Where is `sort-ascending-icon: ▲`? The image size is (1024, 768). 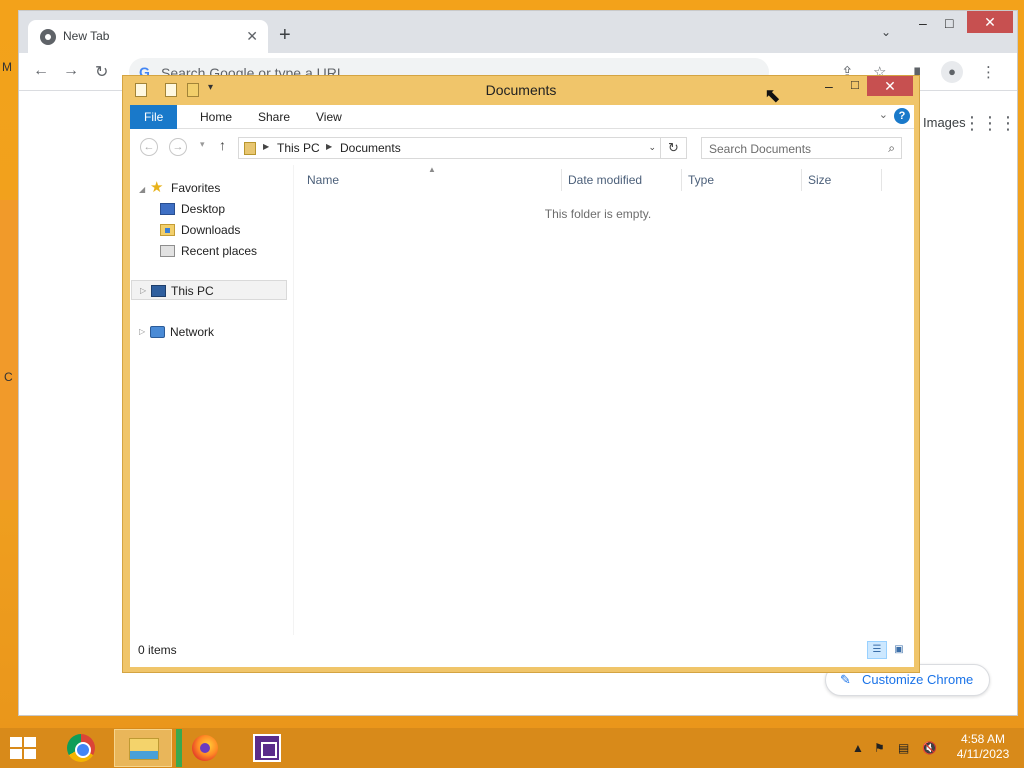
sort-ascending-icon: ▲ is located at coordinates (432, 169).